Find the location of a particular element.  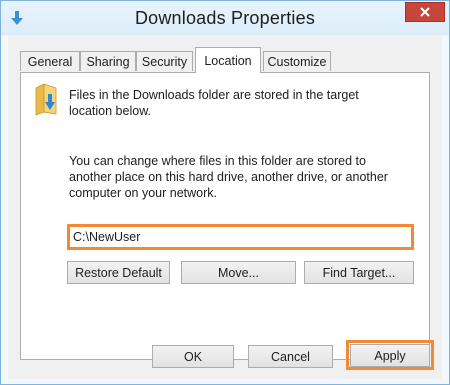

ok-button: OK is located at coordinates (193, 356).